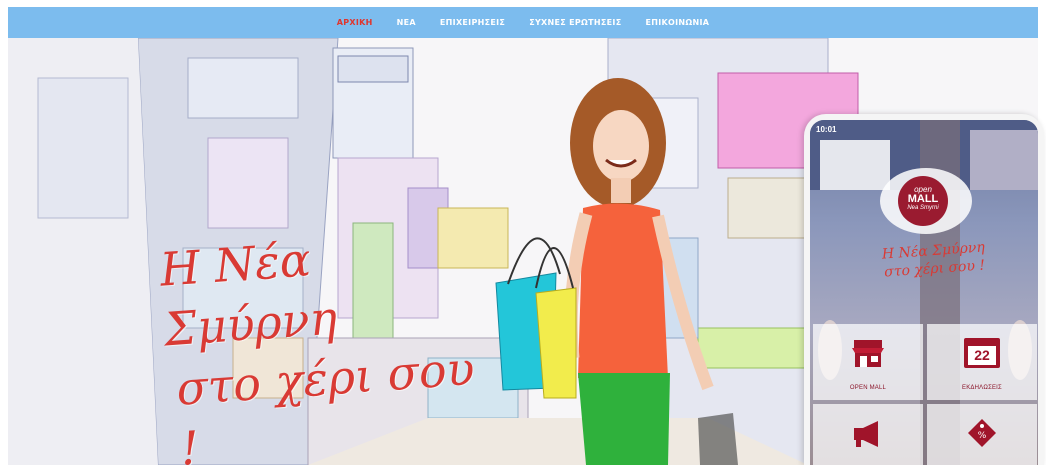  What do you see at coordinates (923, 189) in the screenshot?
I see `logo-open-text: open` at bounding box center [923, 189].